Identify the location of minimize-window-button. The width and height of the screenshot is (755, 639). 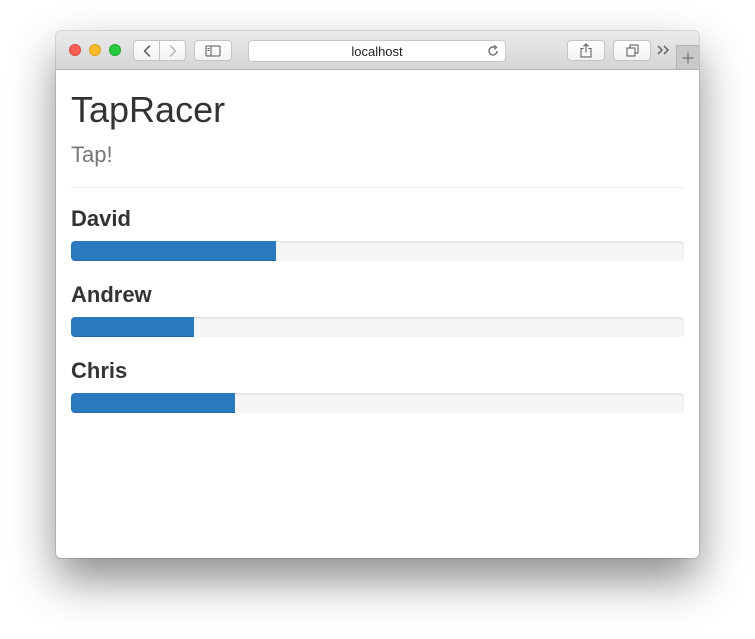
(95, 50).